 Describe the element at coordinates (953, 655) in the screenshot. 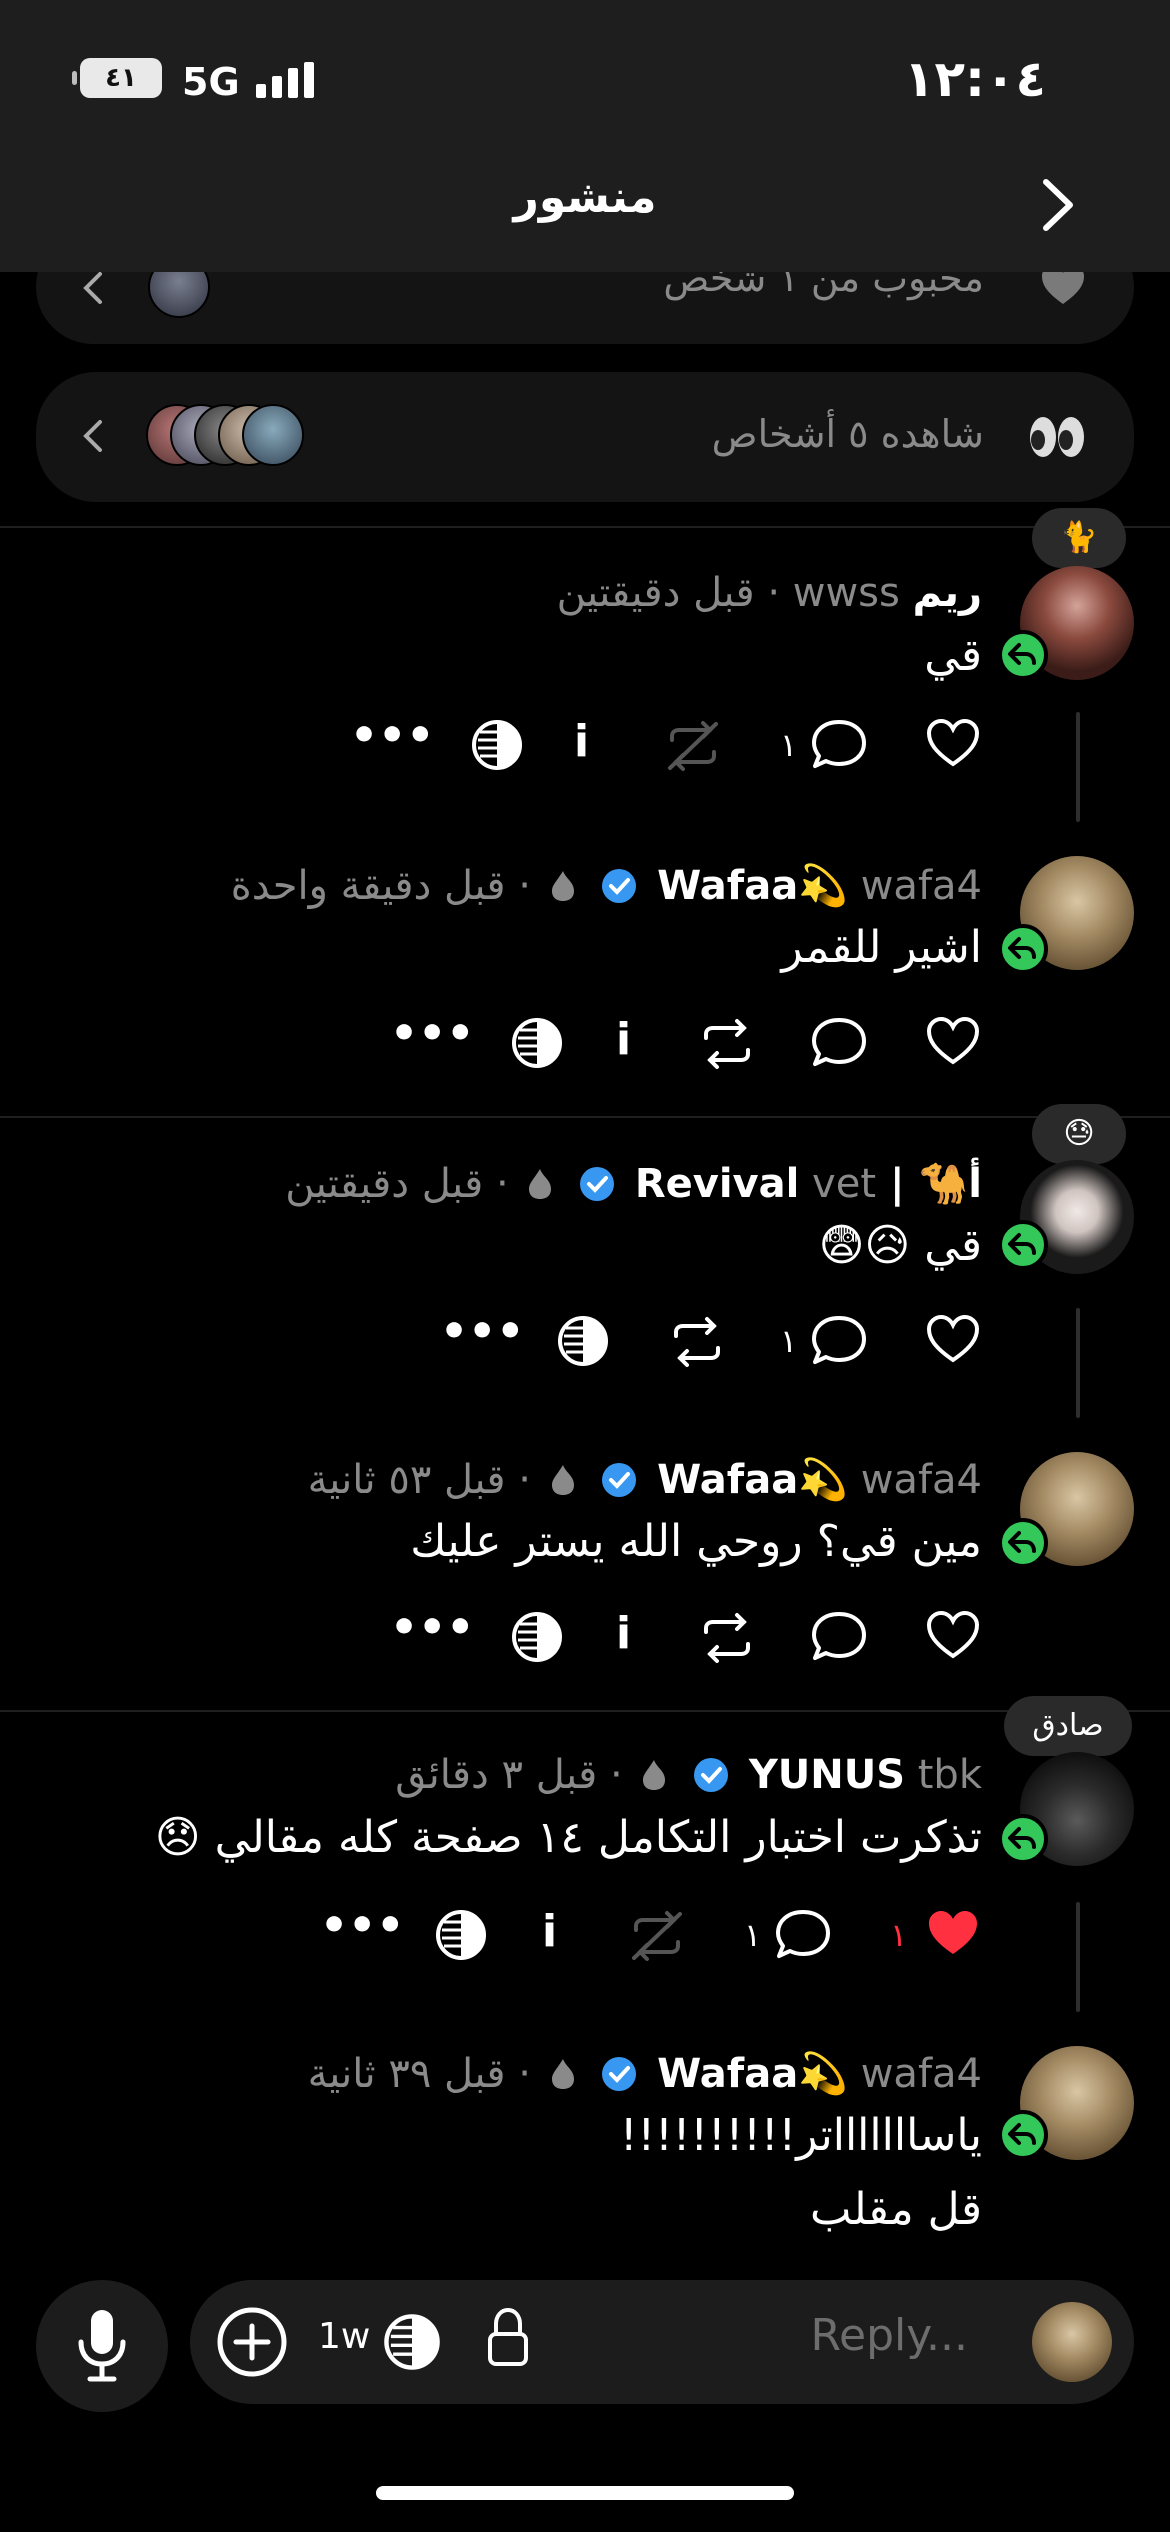

I see `comment-body: قي` at that location.